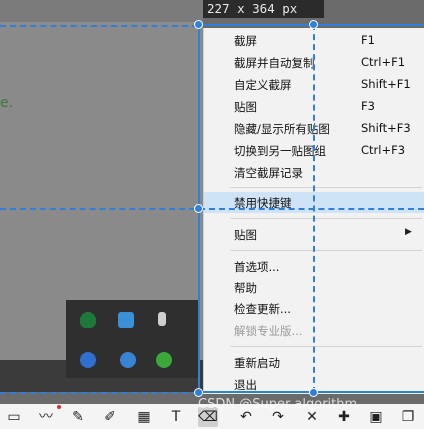 The image size is (424, 429). What do you see at coordinates (128, 360) in the screenshot?
I see `app-arrow-icon` at bounding box center [128, 360].